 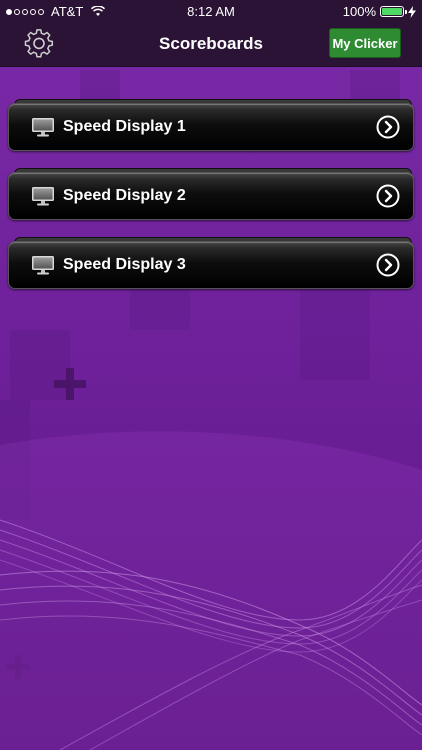 I want to click on scoreboard-row: Speed Display 3, so click(x=211, y=265).